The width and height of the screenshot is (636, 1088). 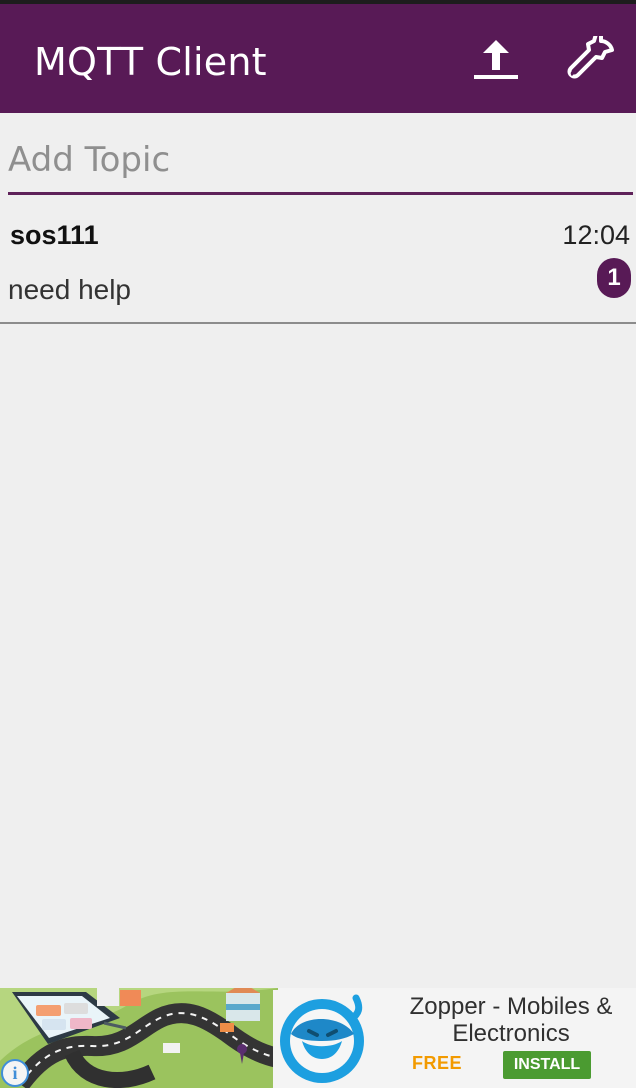 I want to click on topic-row: sos111 12:04 need help 1, so click(x=318, y=260).